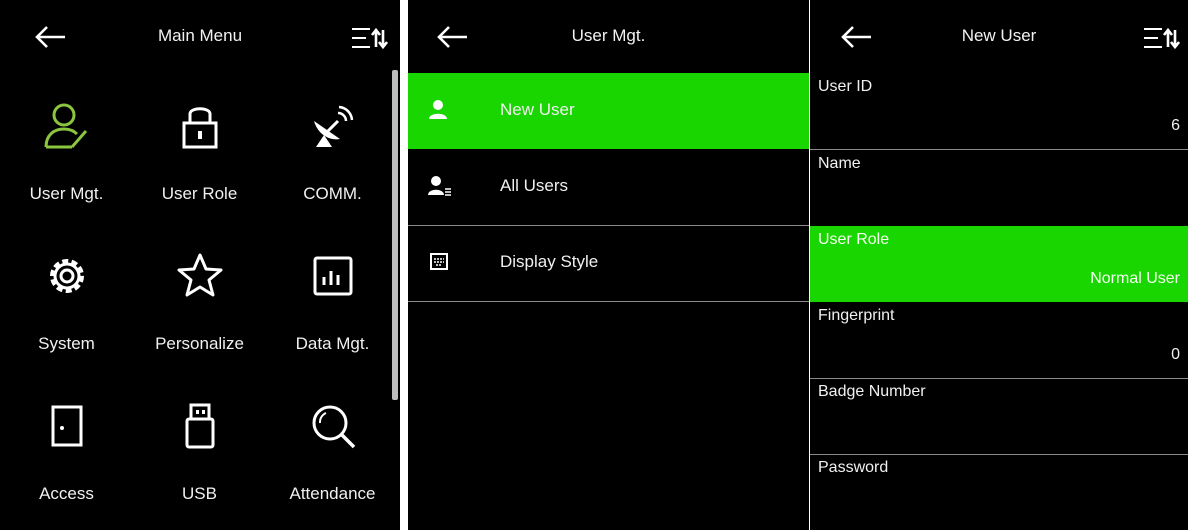 Image resolution: width=1188 pixels, height=530 pixels. What do you see at coordinates (199, 128) in the screenshot?
I see `lock-icon` at bounding box center [199, 128].